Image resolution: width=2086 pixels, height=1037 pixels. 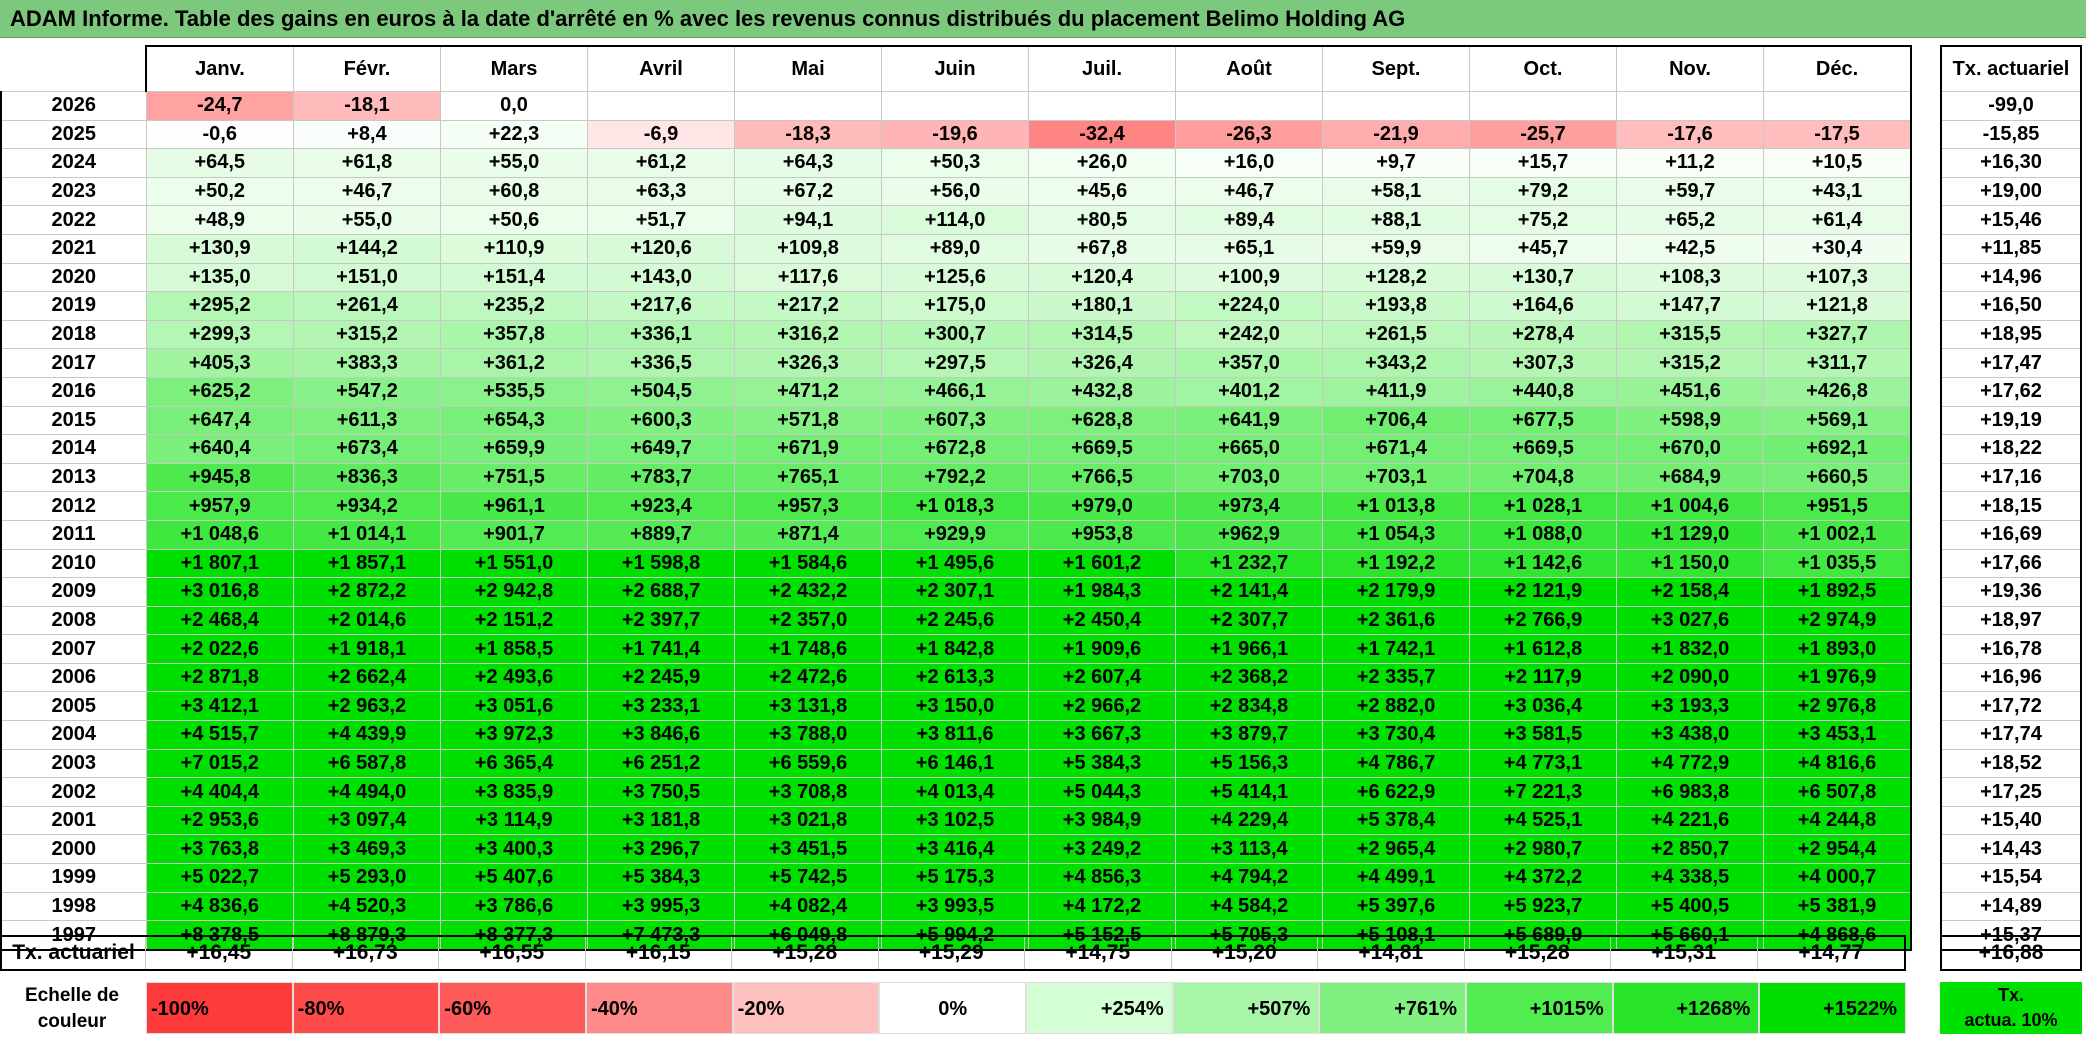 I want to click on gain-cell: +117,6, so click(x=808, y=277).